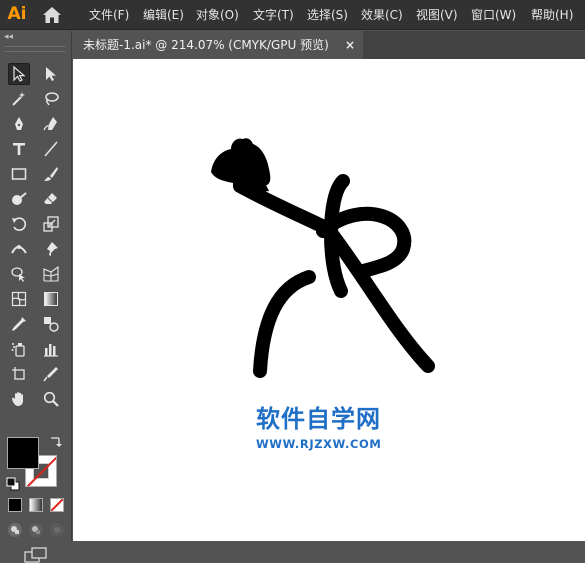 The height and width of the screenshot is (563, 585). What do you see at coordinates (437, 15) in the screenshot?
I see `menu-view: 视图(V)` at bounding box center [437, 15].